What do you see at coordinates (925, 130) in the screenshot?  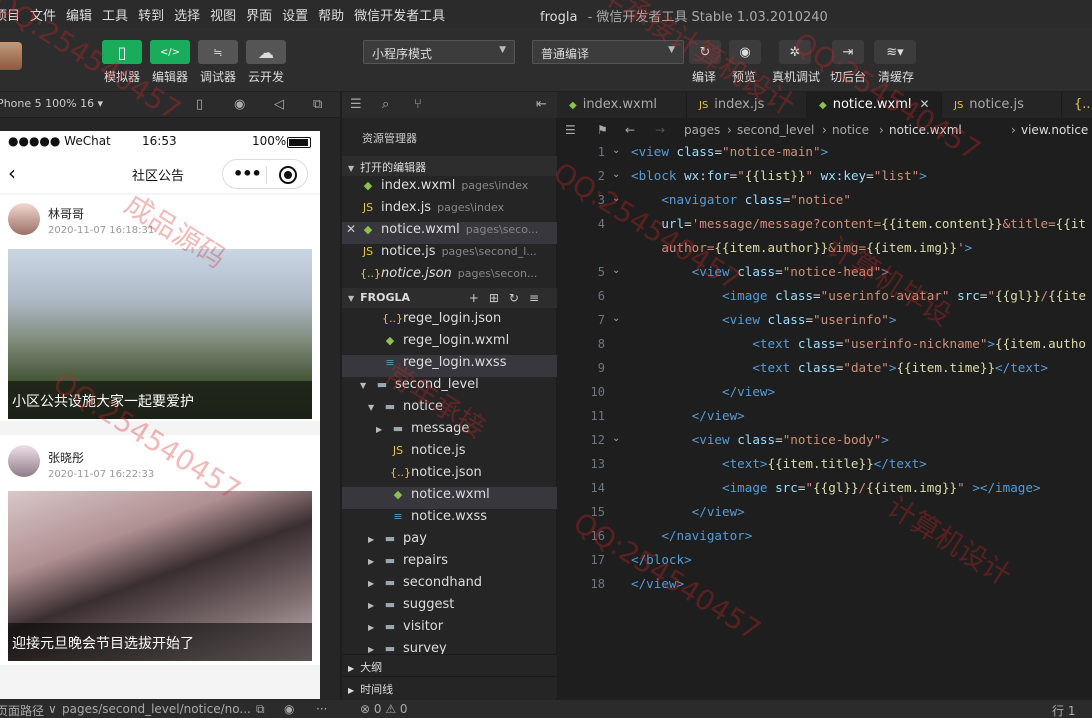 I see `breadcrumb-item: notice.wxml` at bounding box center [925, 130].